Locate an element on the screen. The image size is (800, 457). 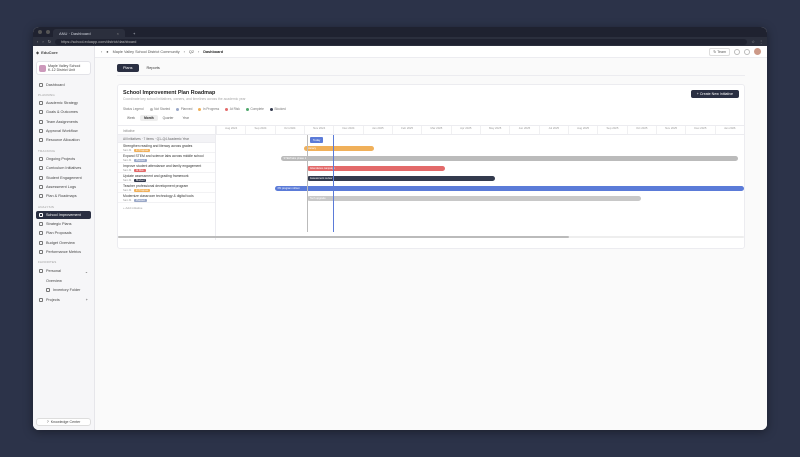
selection-line is located at coordinates (307, 183).